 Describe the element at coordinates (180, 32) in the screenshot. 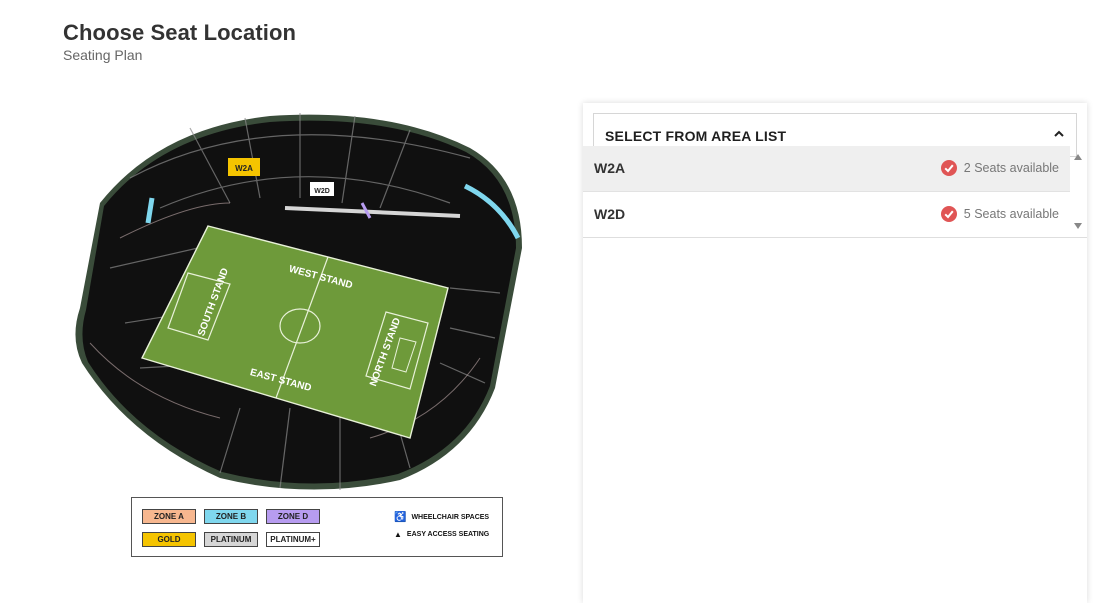

I see `page-title: Choose Seat Location` at that location.